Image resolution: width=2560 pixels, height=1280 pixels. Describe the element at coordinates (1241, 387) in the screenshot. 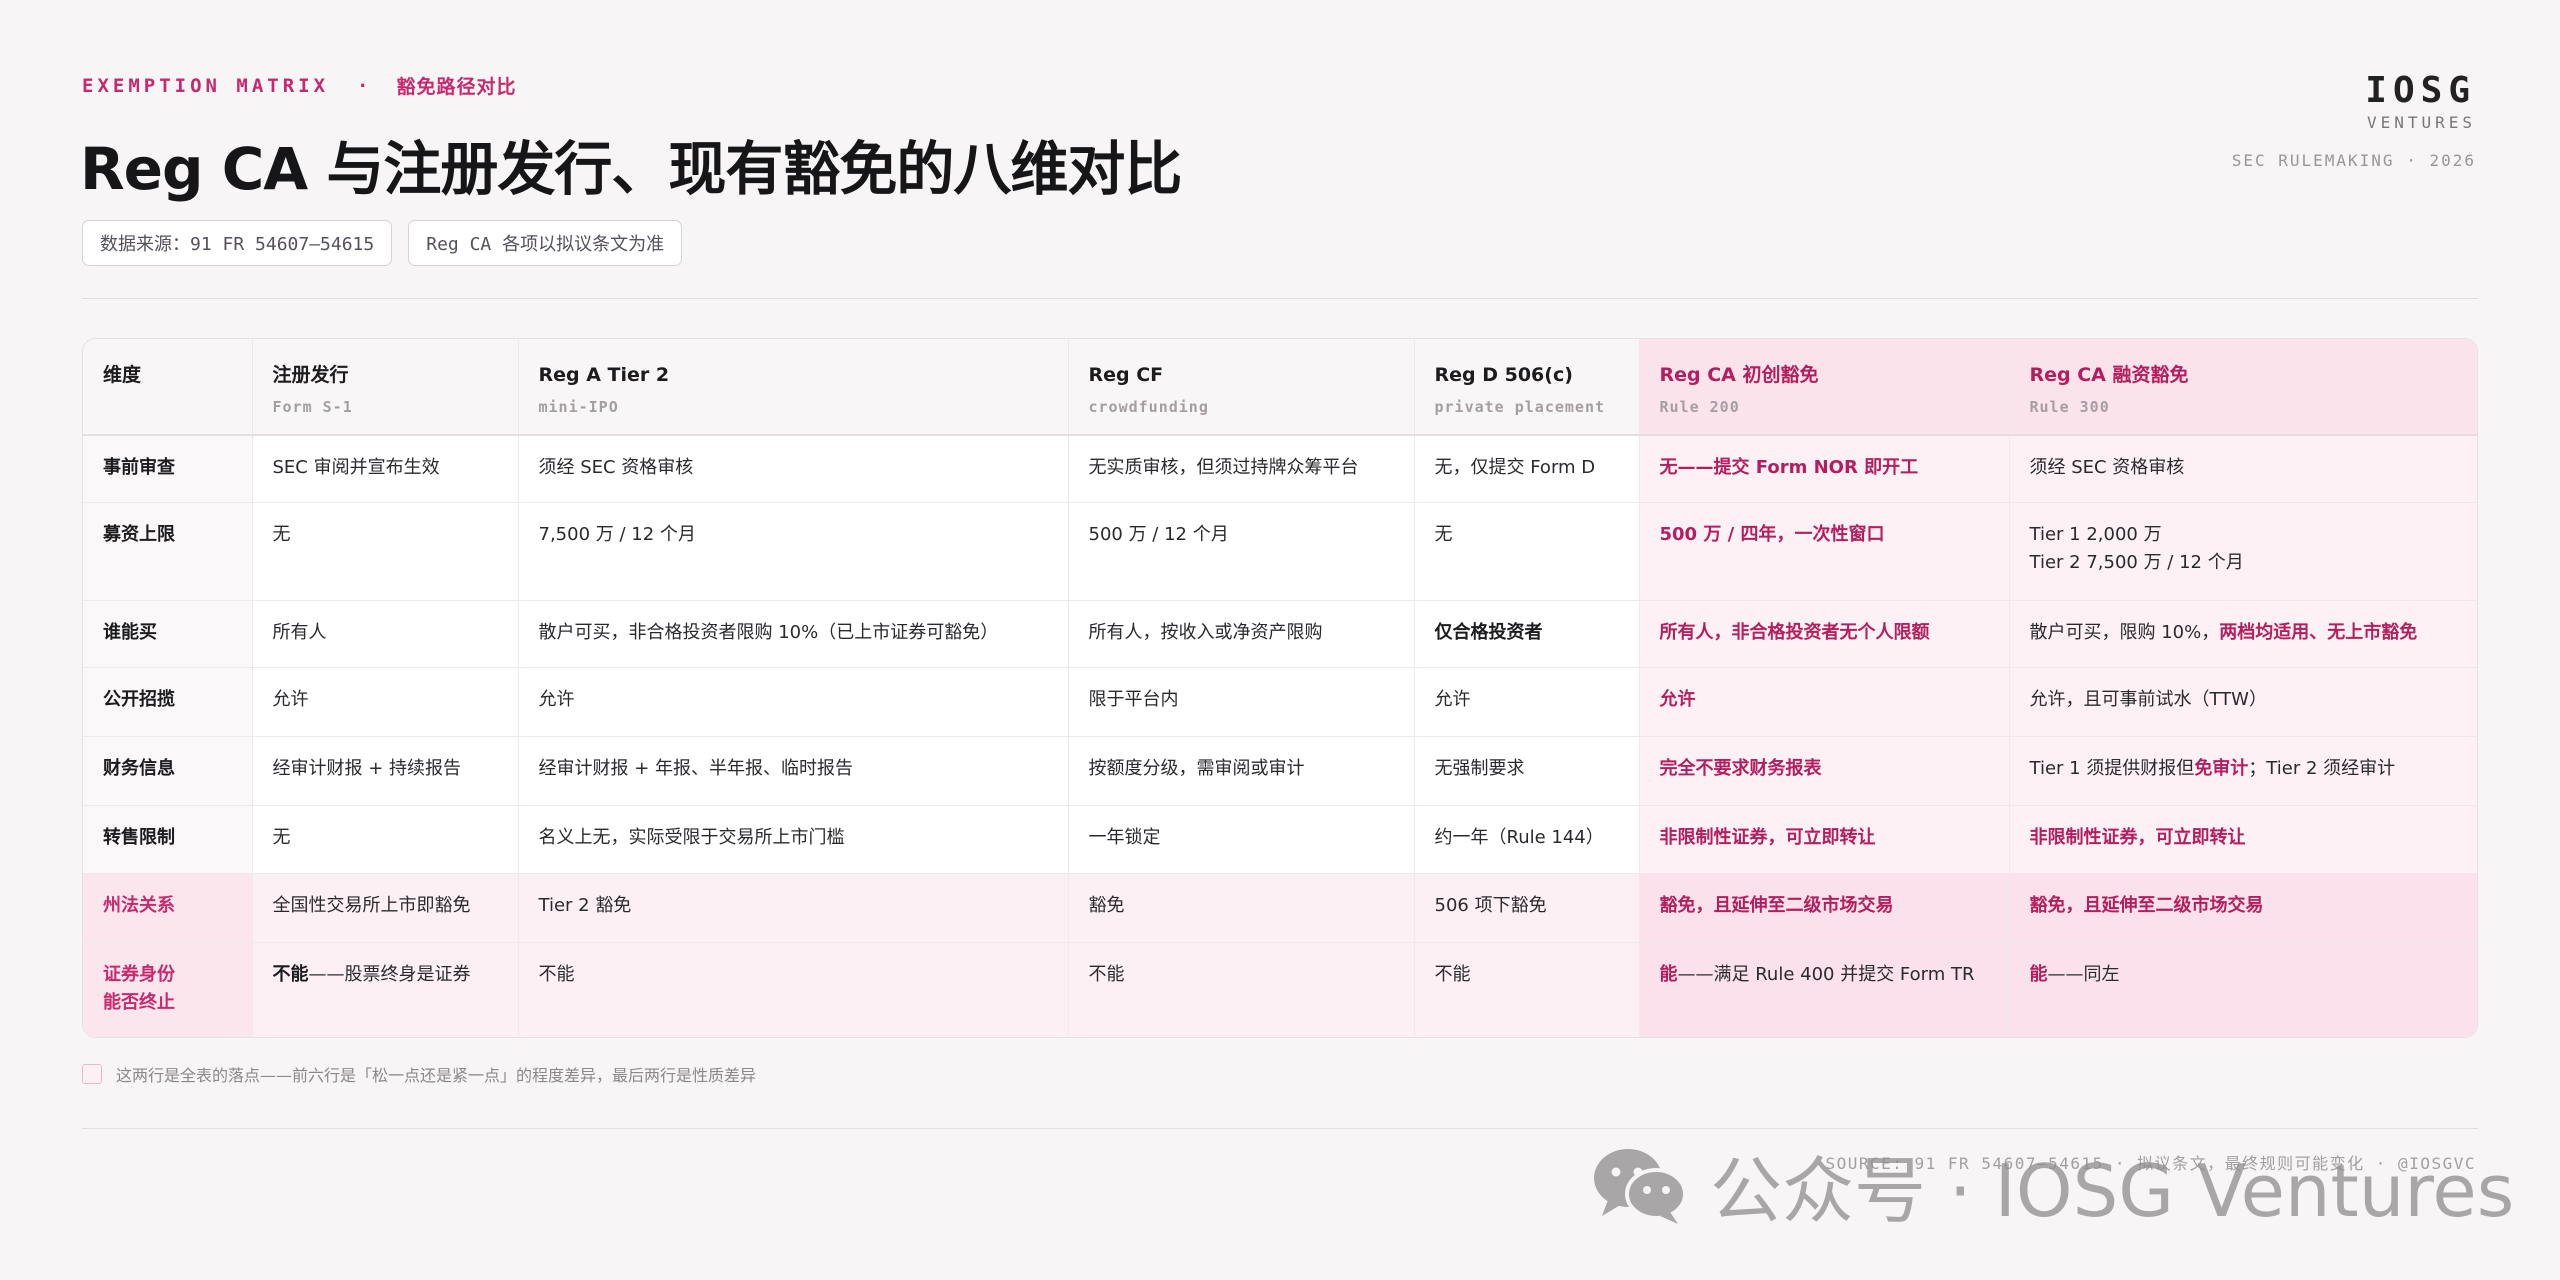

I see `col-header-regcf: Reg CF crowdfunding` at that location.